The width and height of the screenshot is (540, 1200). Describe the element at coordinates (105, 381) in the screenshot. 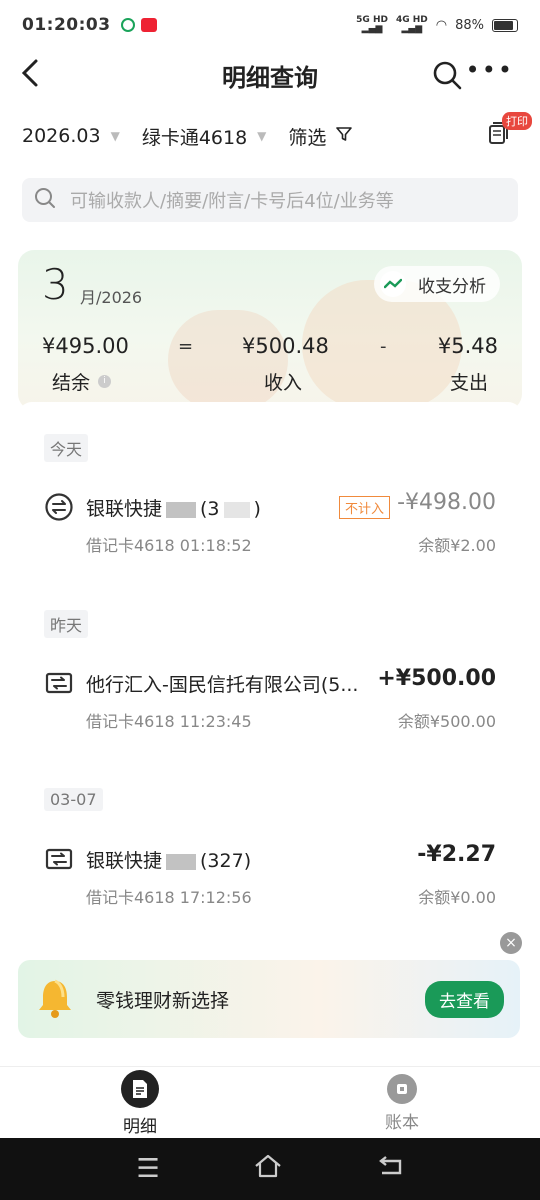

I see `info-icon: i` at that location.